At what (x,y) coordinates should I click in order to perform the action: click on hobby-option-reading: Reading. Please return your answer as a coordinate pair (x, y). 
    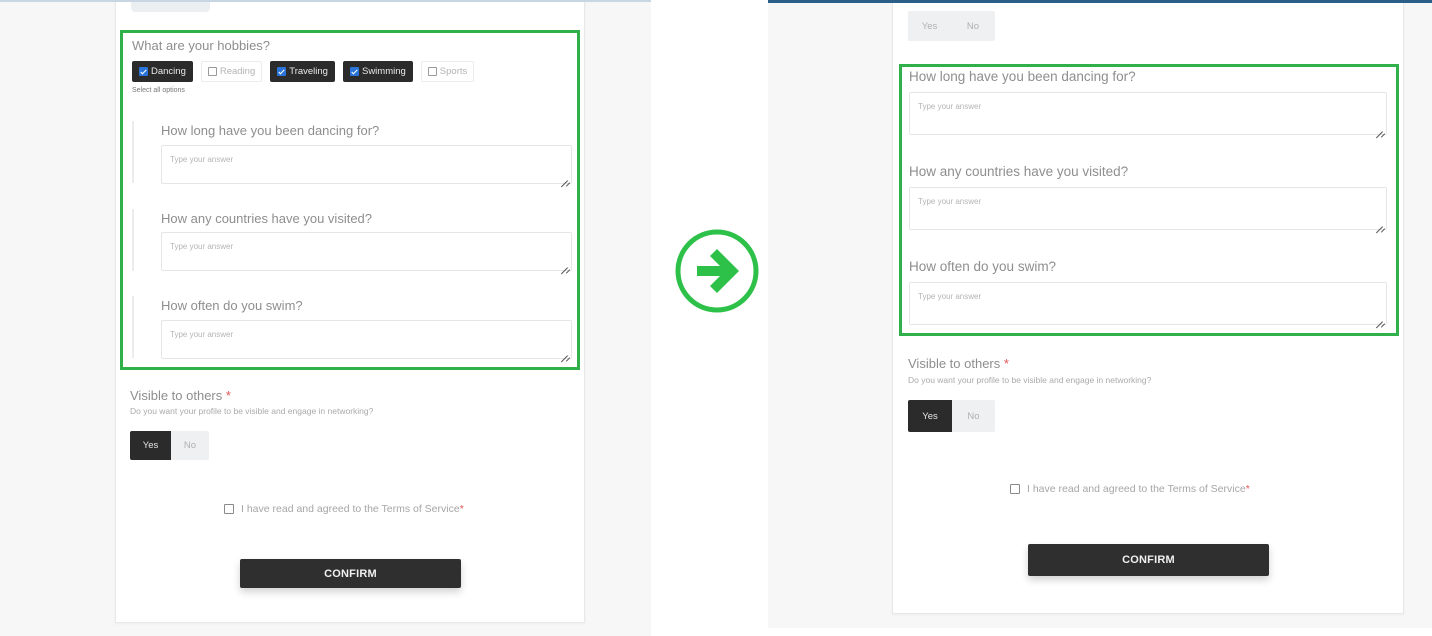
    Looking at the image, I should click on (231, 71).